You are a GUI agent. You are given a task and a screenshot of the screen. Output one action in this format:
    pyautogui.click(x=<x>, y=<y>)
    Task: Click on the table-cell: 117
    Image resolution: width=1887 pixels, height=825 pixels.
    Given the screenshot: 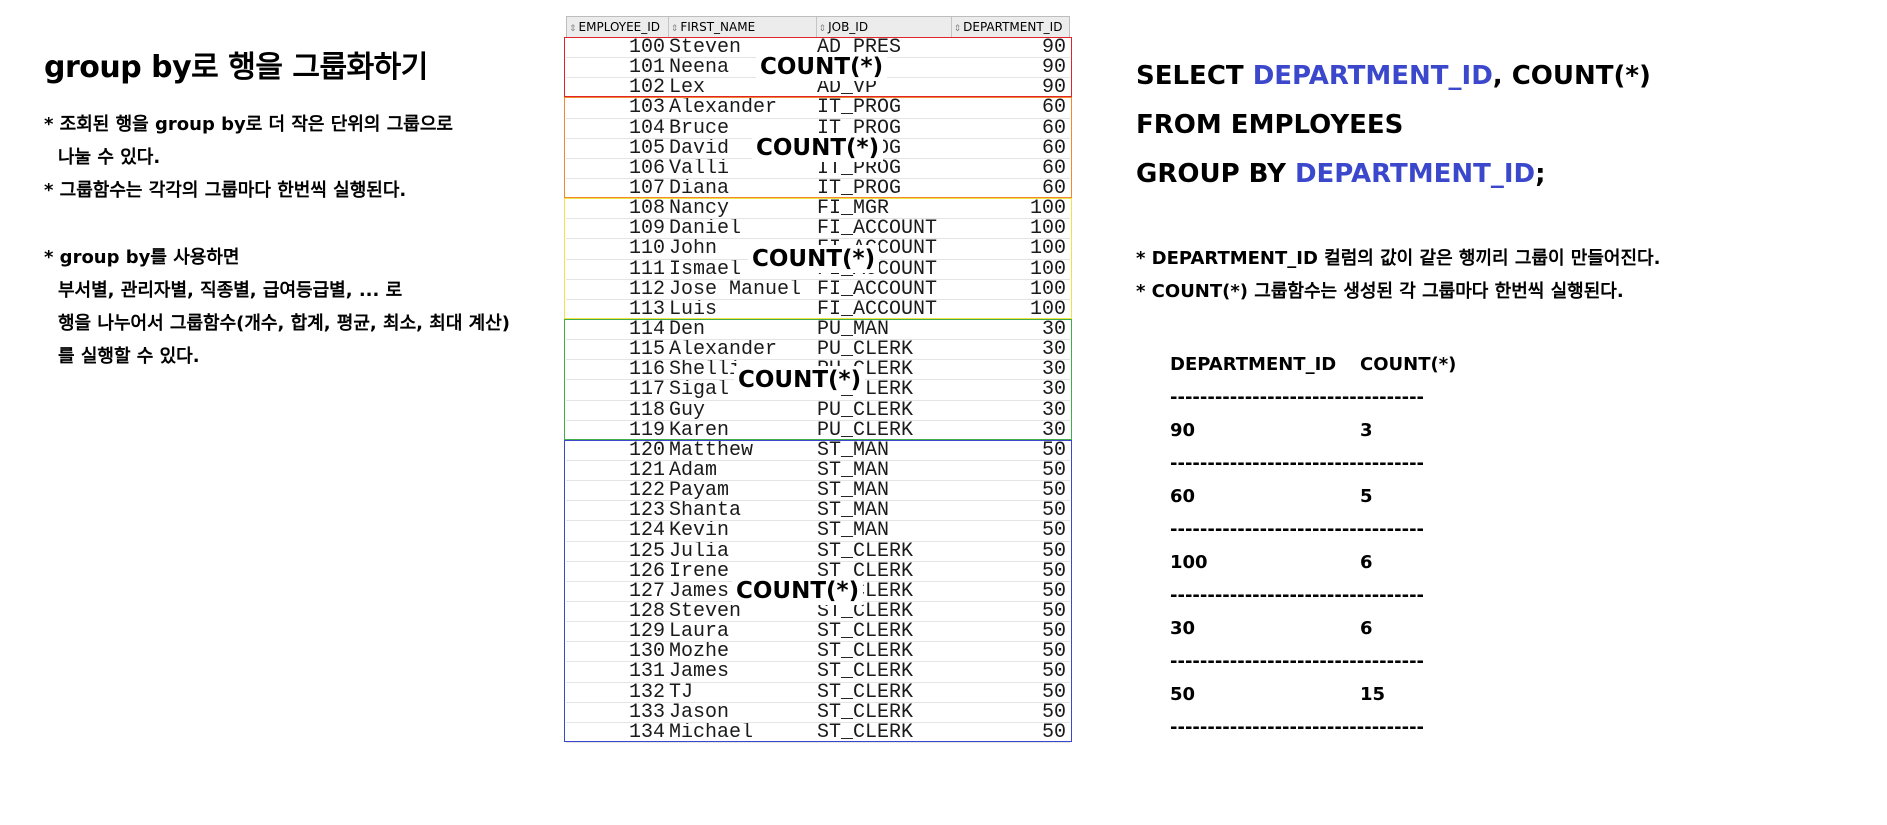 What is the action you would take?
    pyautogui.click(x=646, y=390)
    